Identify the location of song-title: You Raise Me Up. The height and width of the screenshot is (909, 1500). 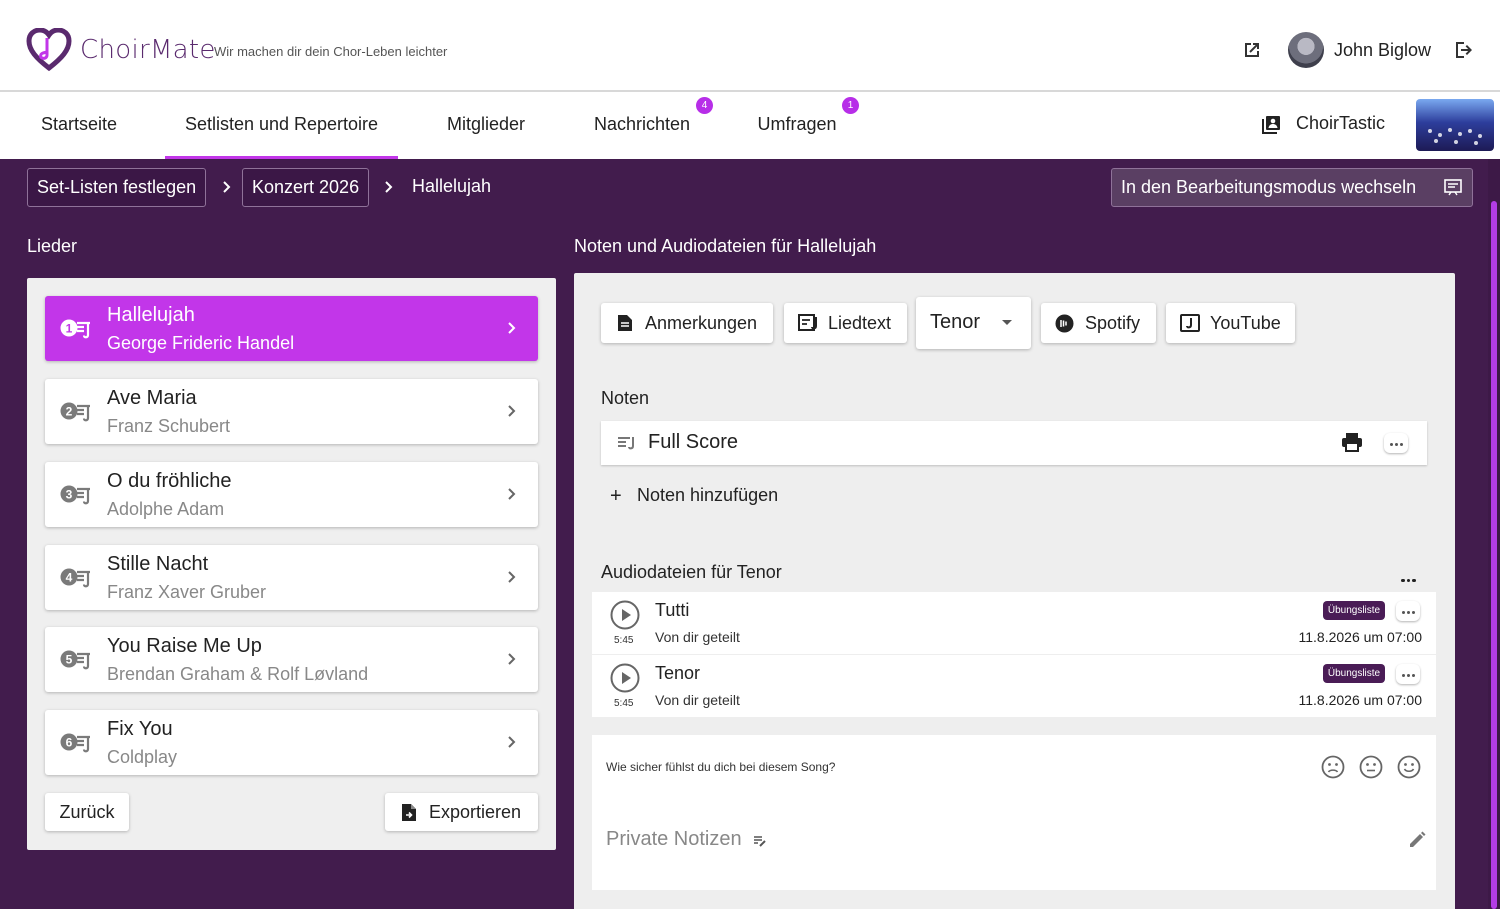
(184, 646).